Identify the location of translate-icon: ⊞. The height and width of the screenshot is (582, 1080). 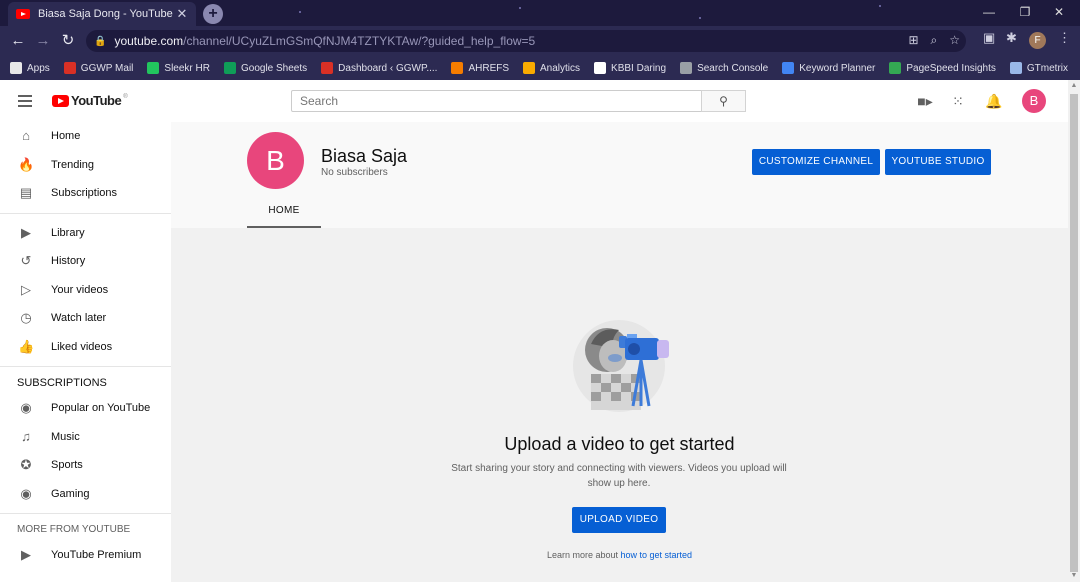
(913, 40).